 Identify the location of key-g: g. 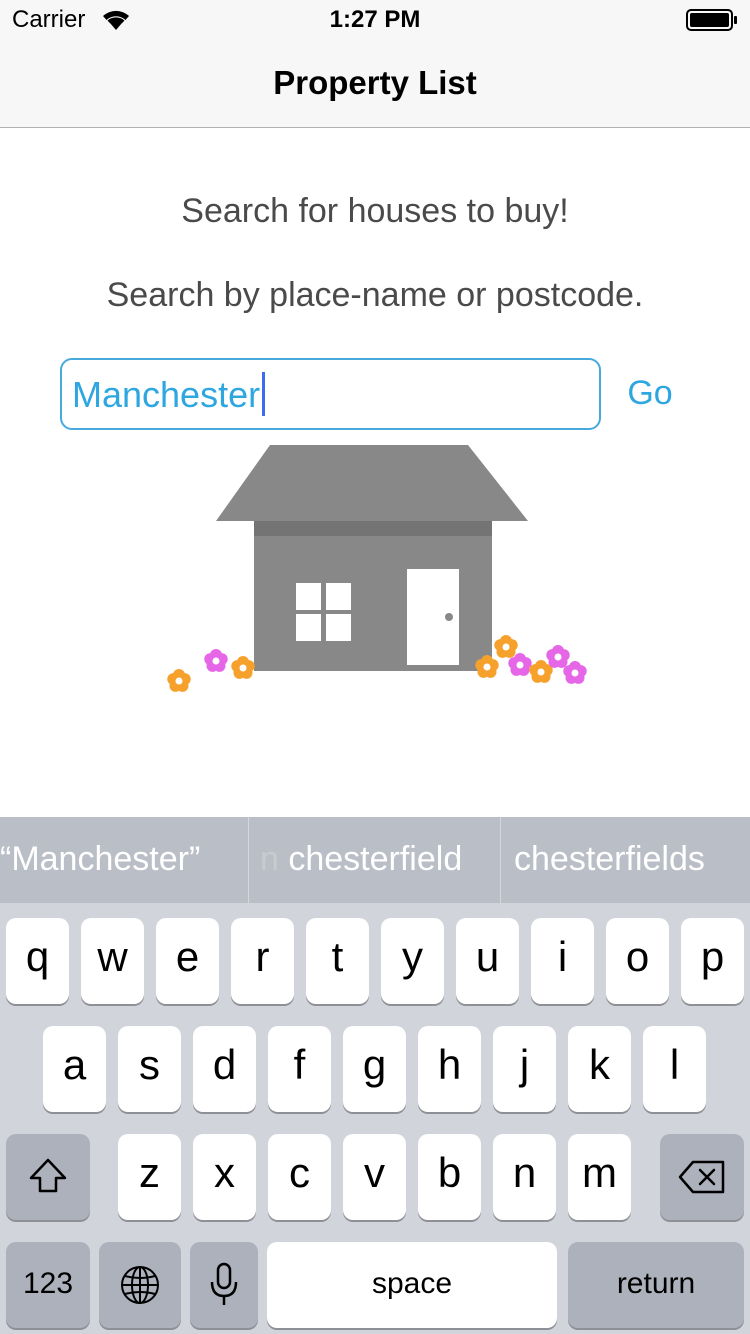
(374, 1069).